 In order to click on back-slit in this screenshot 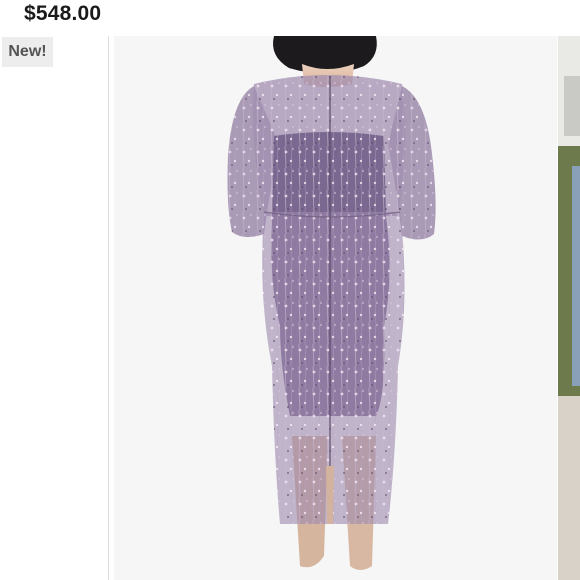, I will do `click(330, 495)`.